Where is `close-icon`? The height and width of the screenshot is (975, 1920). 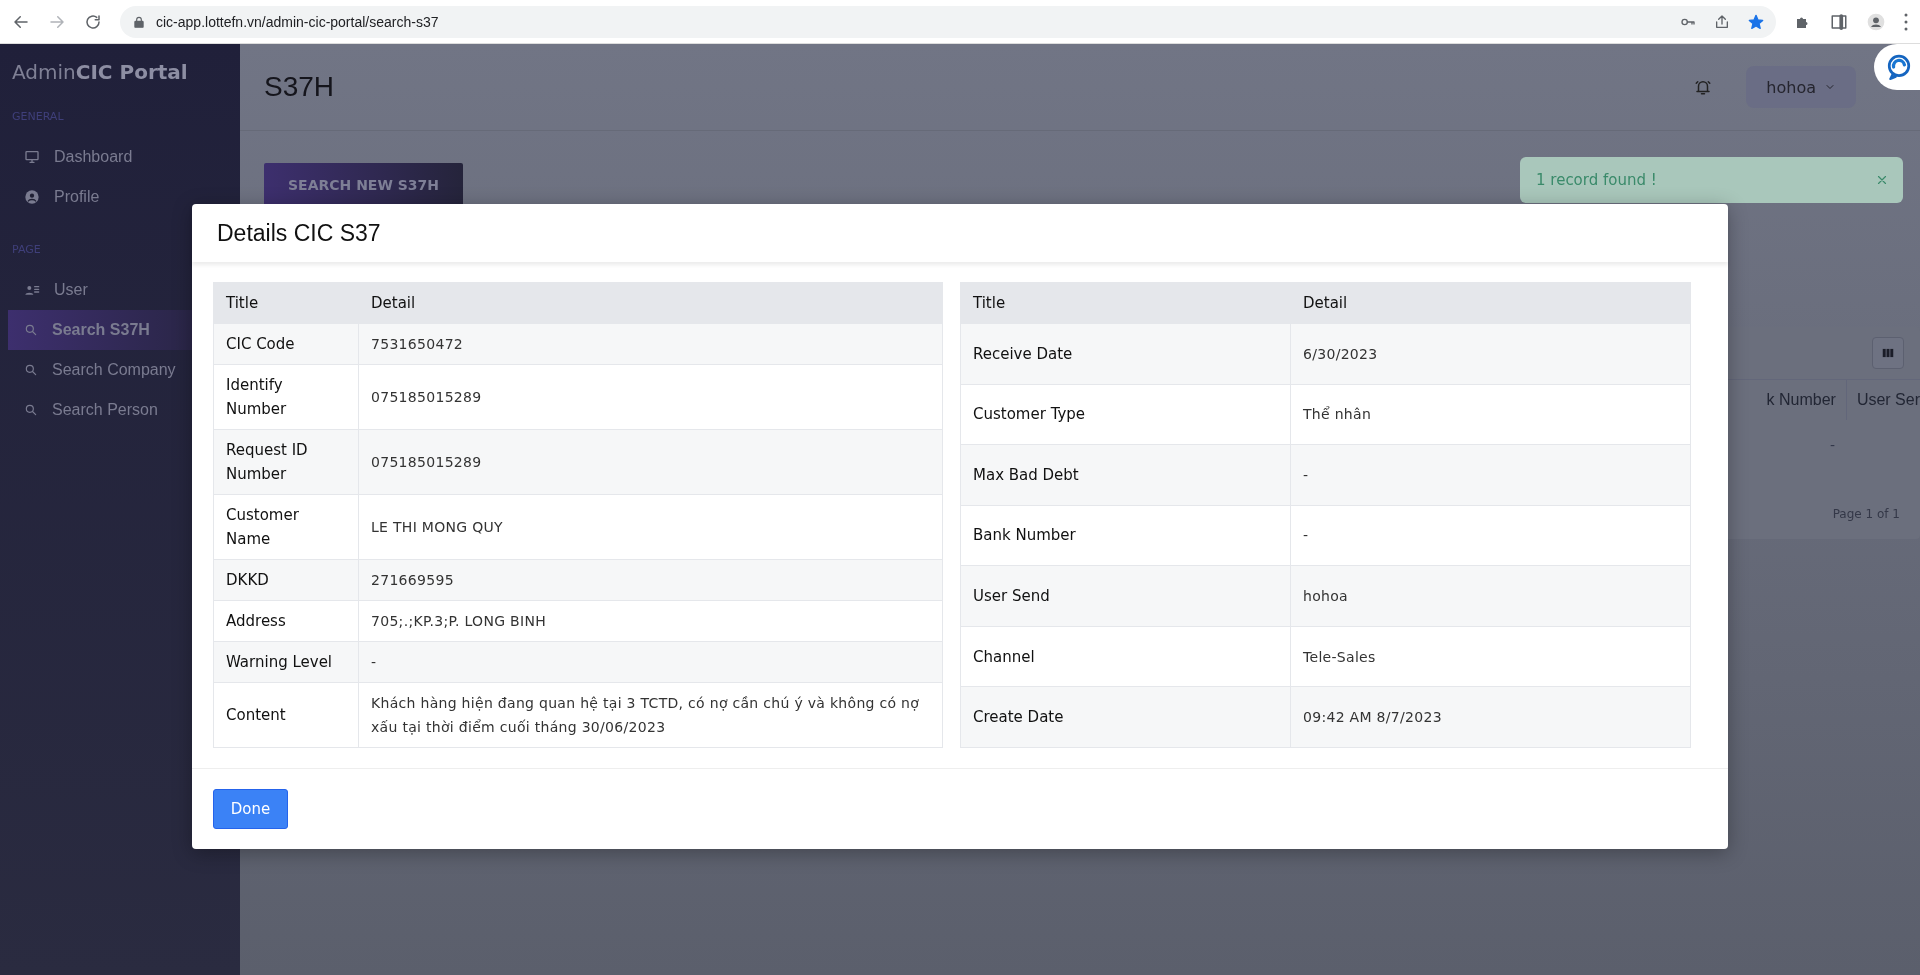 close-icon is located at coordinates (1882, 180).